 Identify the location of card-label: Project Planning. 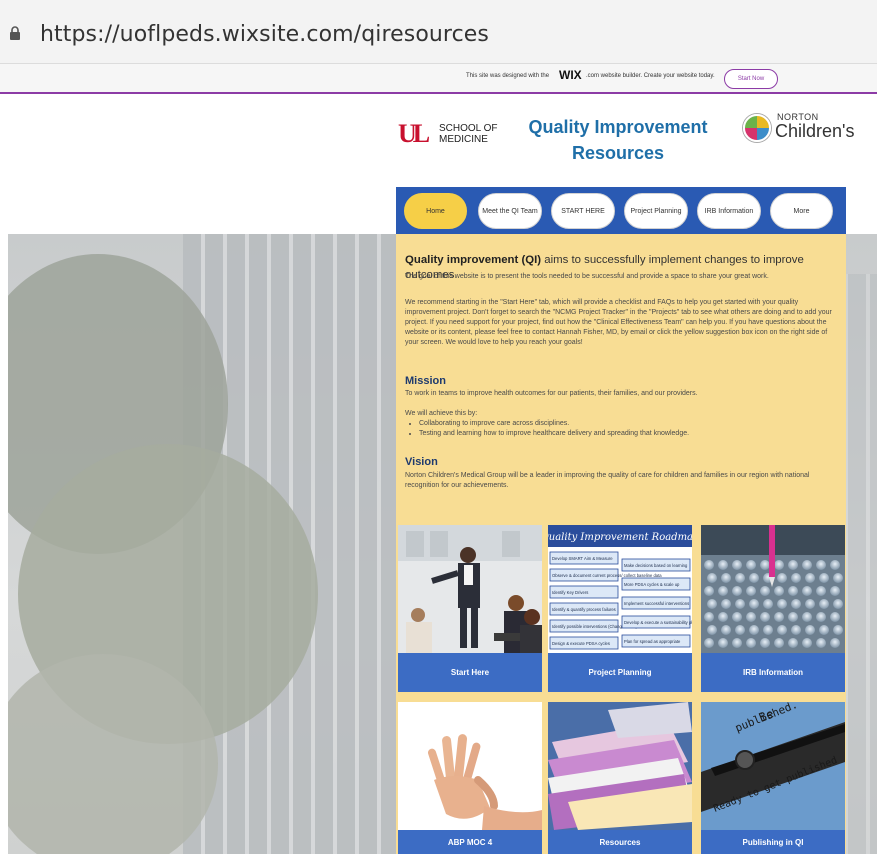
(620, 672).